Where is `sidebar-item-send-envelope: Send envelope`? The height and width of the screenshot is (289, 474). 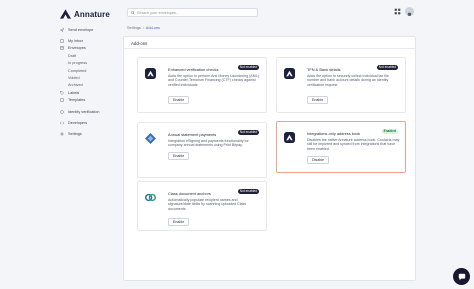
sidebar-item-send-envelope: Send envelope is located at coordinates (90, 29).